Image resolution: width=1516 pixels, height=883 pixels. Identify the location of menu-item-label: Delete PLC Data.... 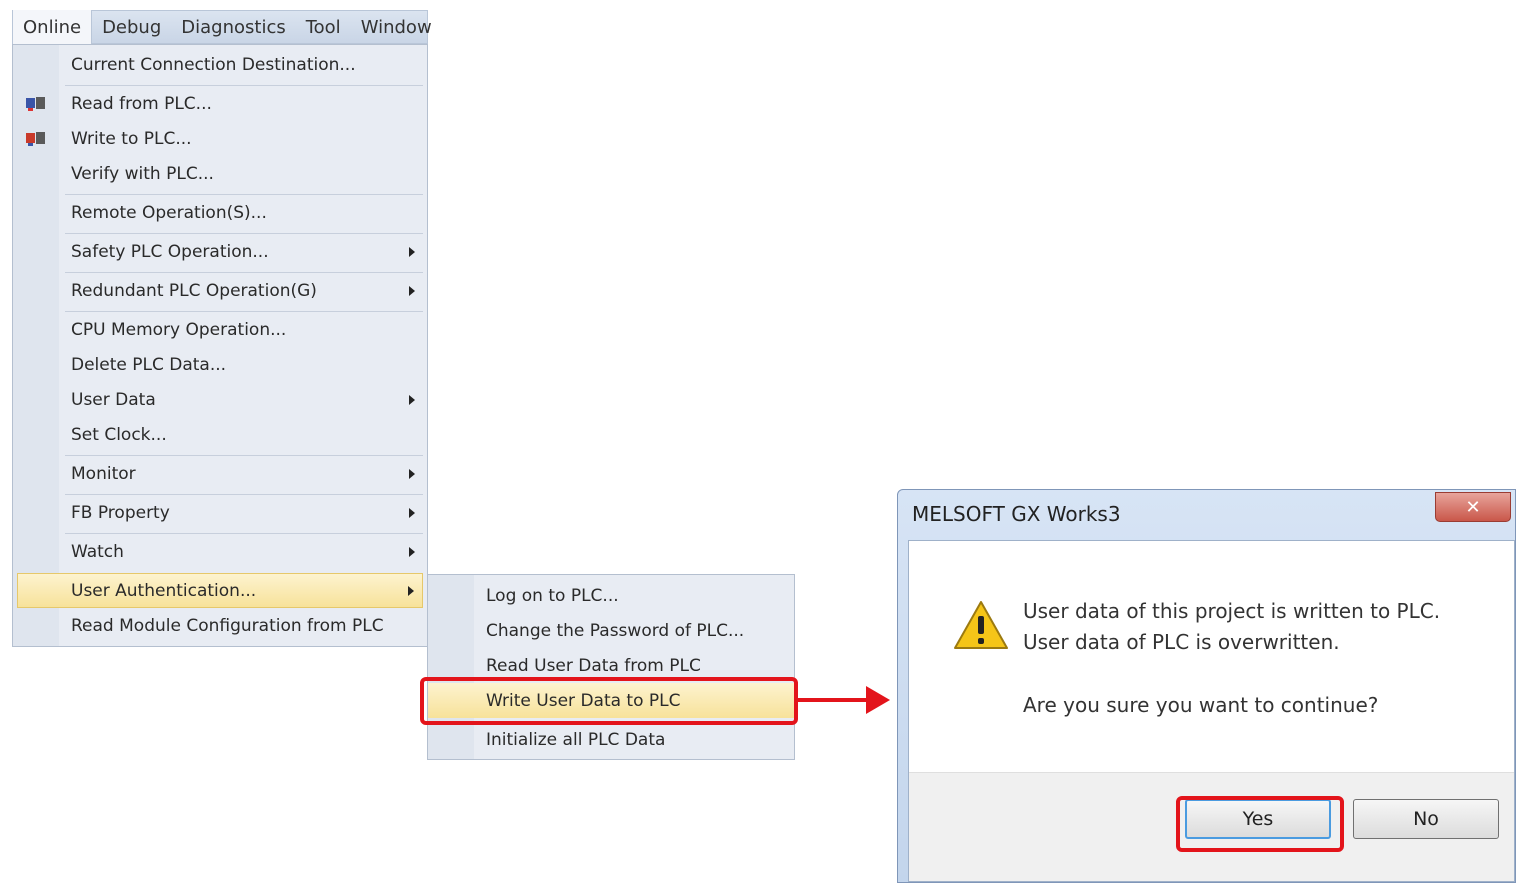
(149, 364).